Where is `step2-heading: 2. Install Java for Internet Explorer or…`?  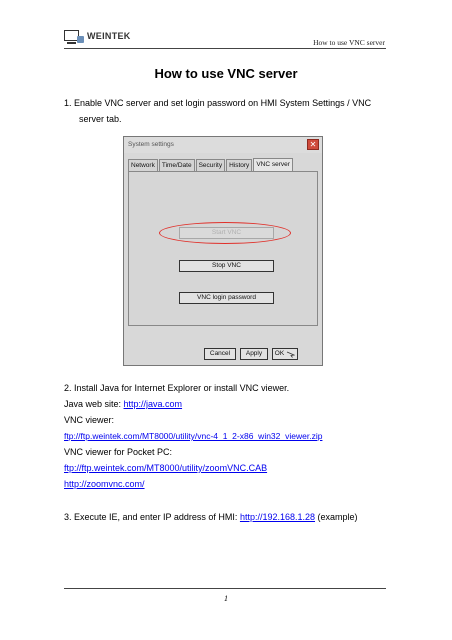 step2-heading: 2. Install Java for Internet Explorer or… is located at coordinates (177, 388).